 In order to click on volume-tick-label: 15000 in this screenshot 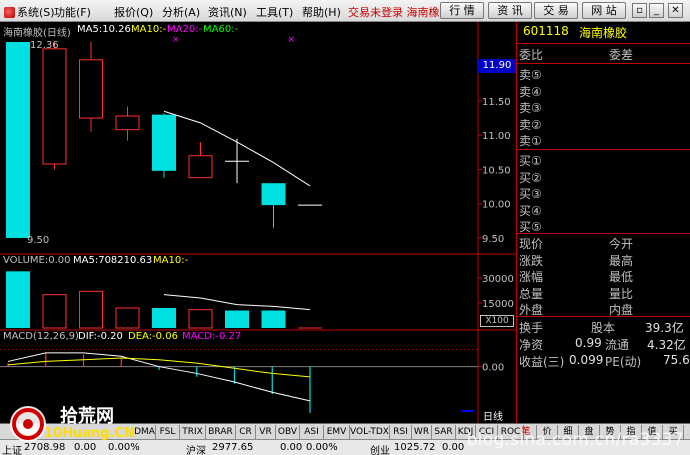, I will do `click(498, 304)`.